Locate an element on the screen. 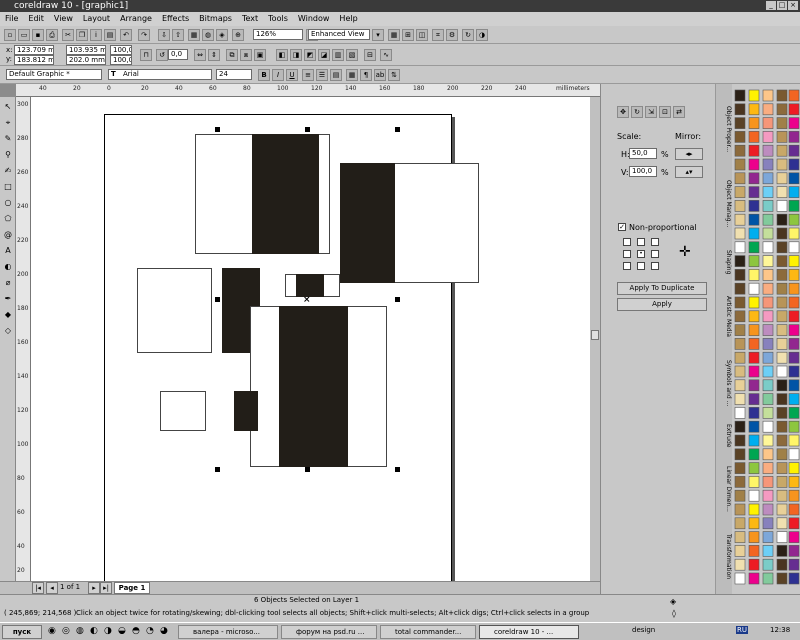  open-icon: ▭ is located at coordinates (24, 35).